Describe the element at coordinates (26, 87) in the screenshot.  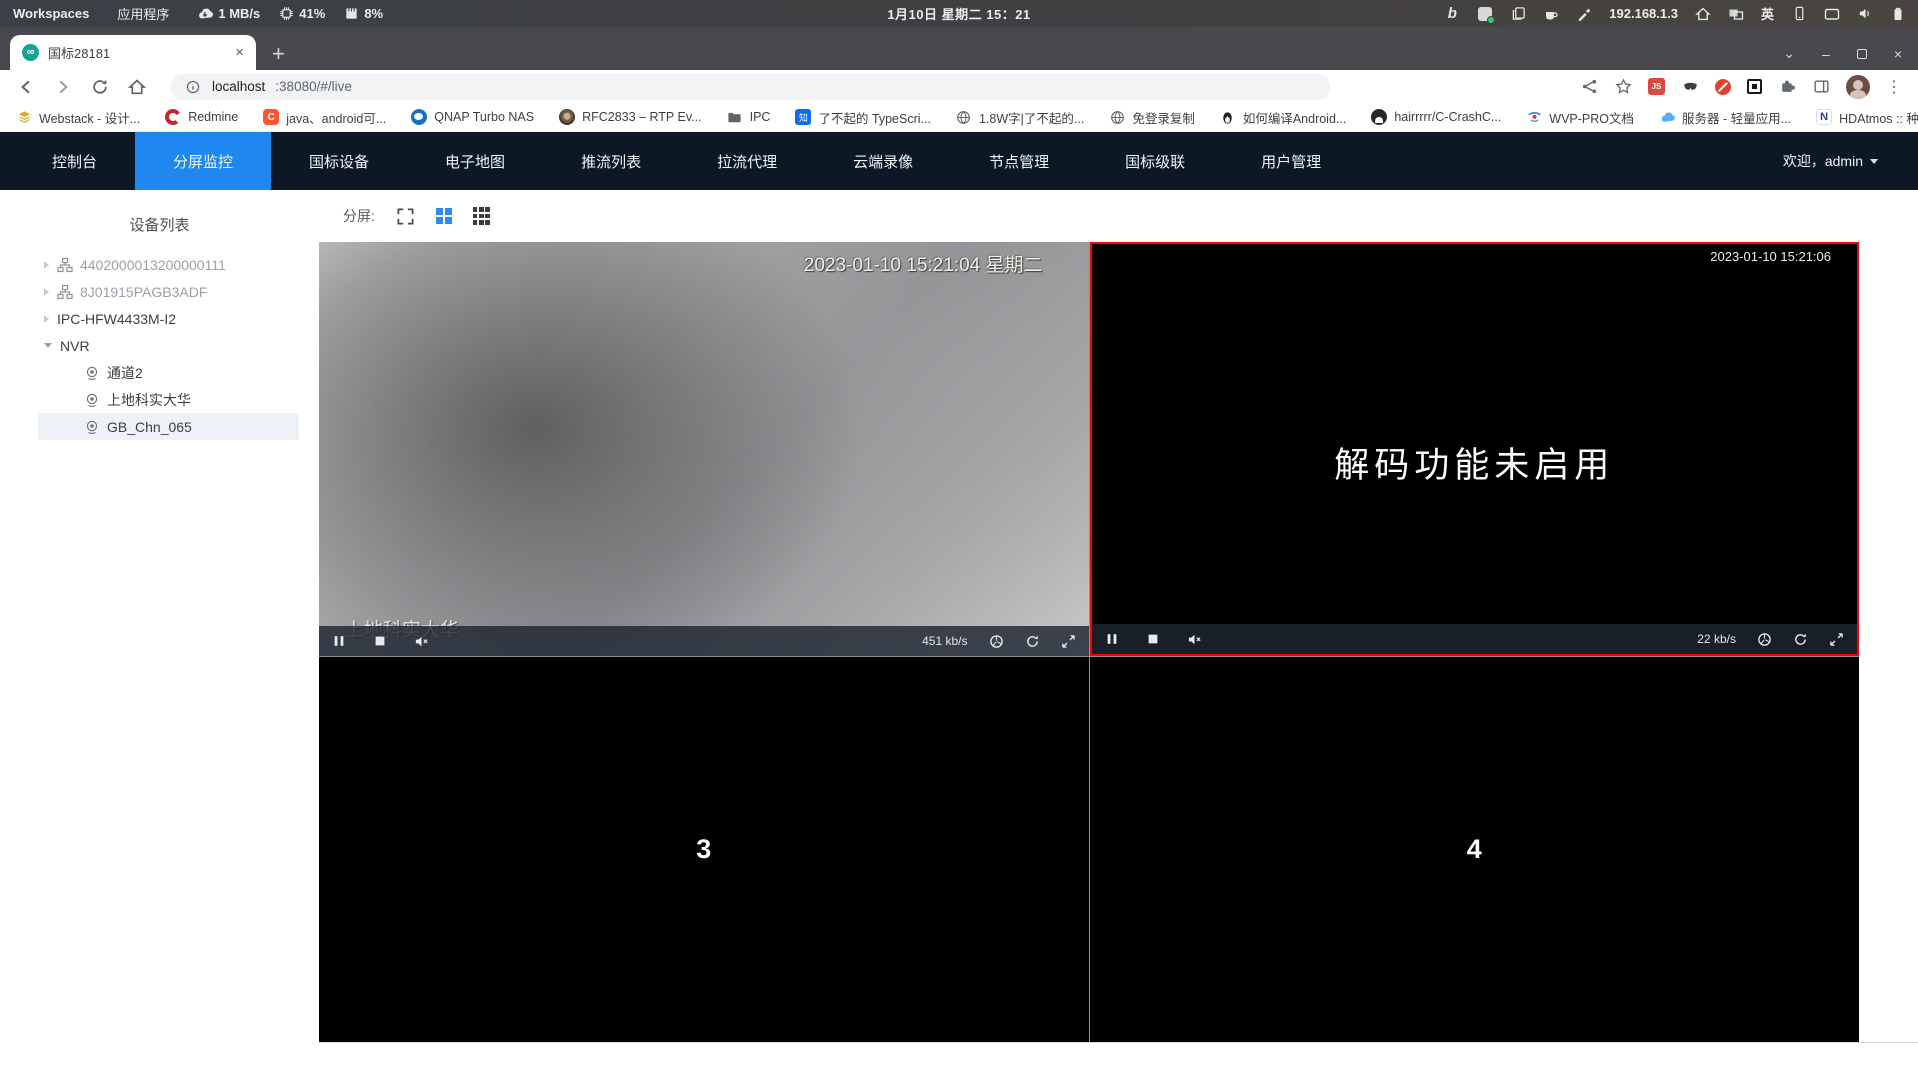
I see `back-button` at that location.